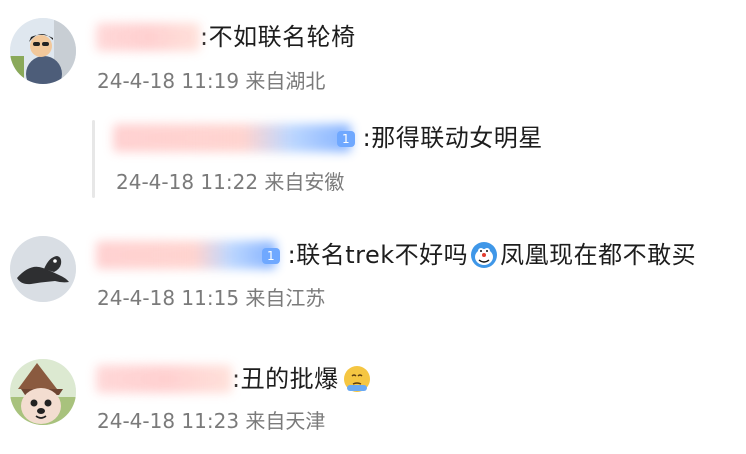 The image size is (746, 454). I want to click on comment-text: :丑的批爆, so click(285, 379).